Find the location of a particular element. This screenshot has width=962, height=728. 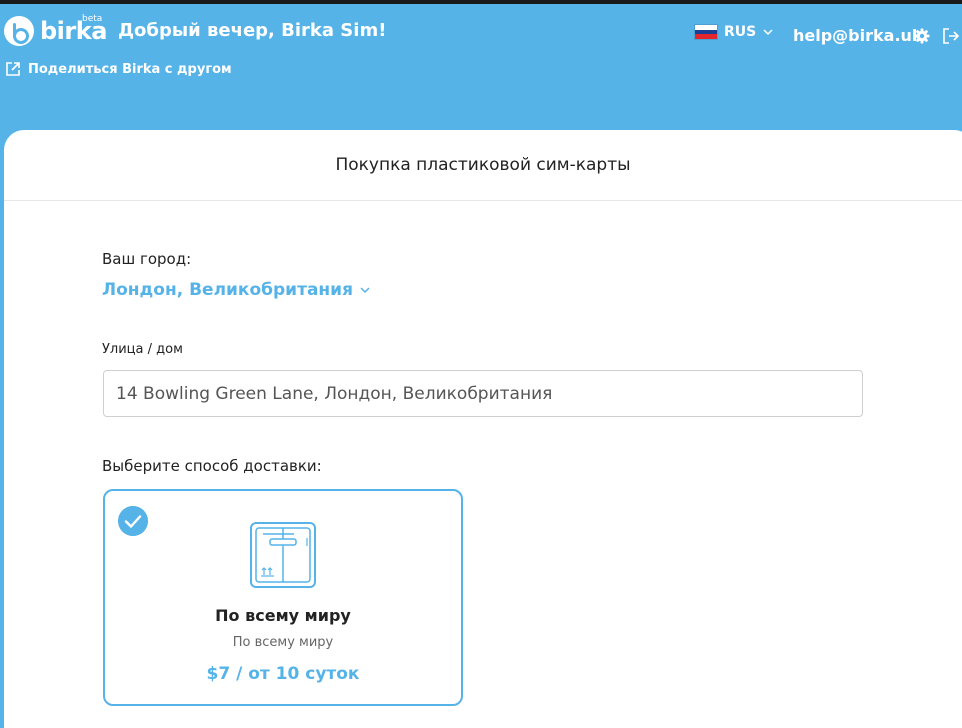

support-email-link: help@birka.uk is located at coordinates (858, 35).